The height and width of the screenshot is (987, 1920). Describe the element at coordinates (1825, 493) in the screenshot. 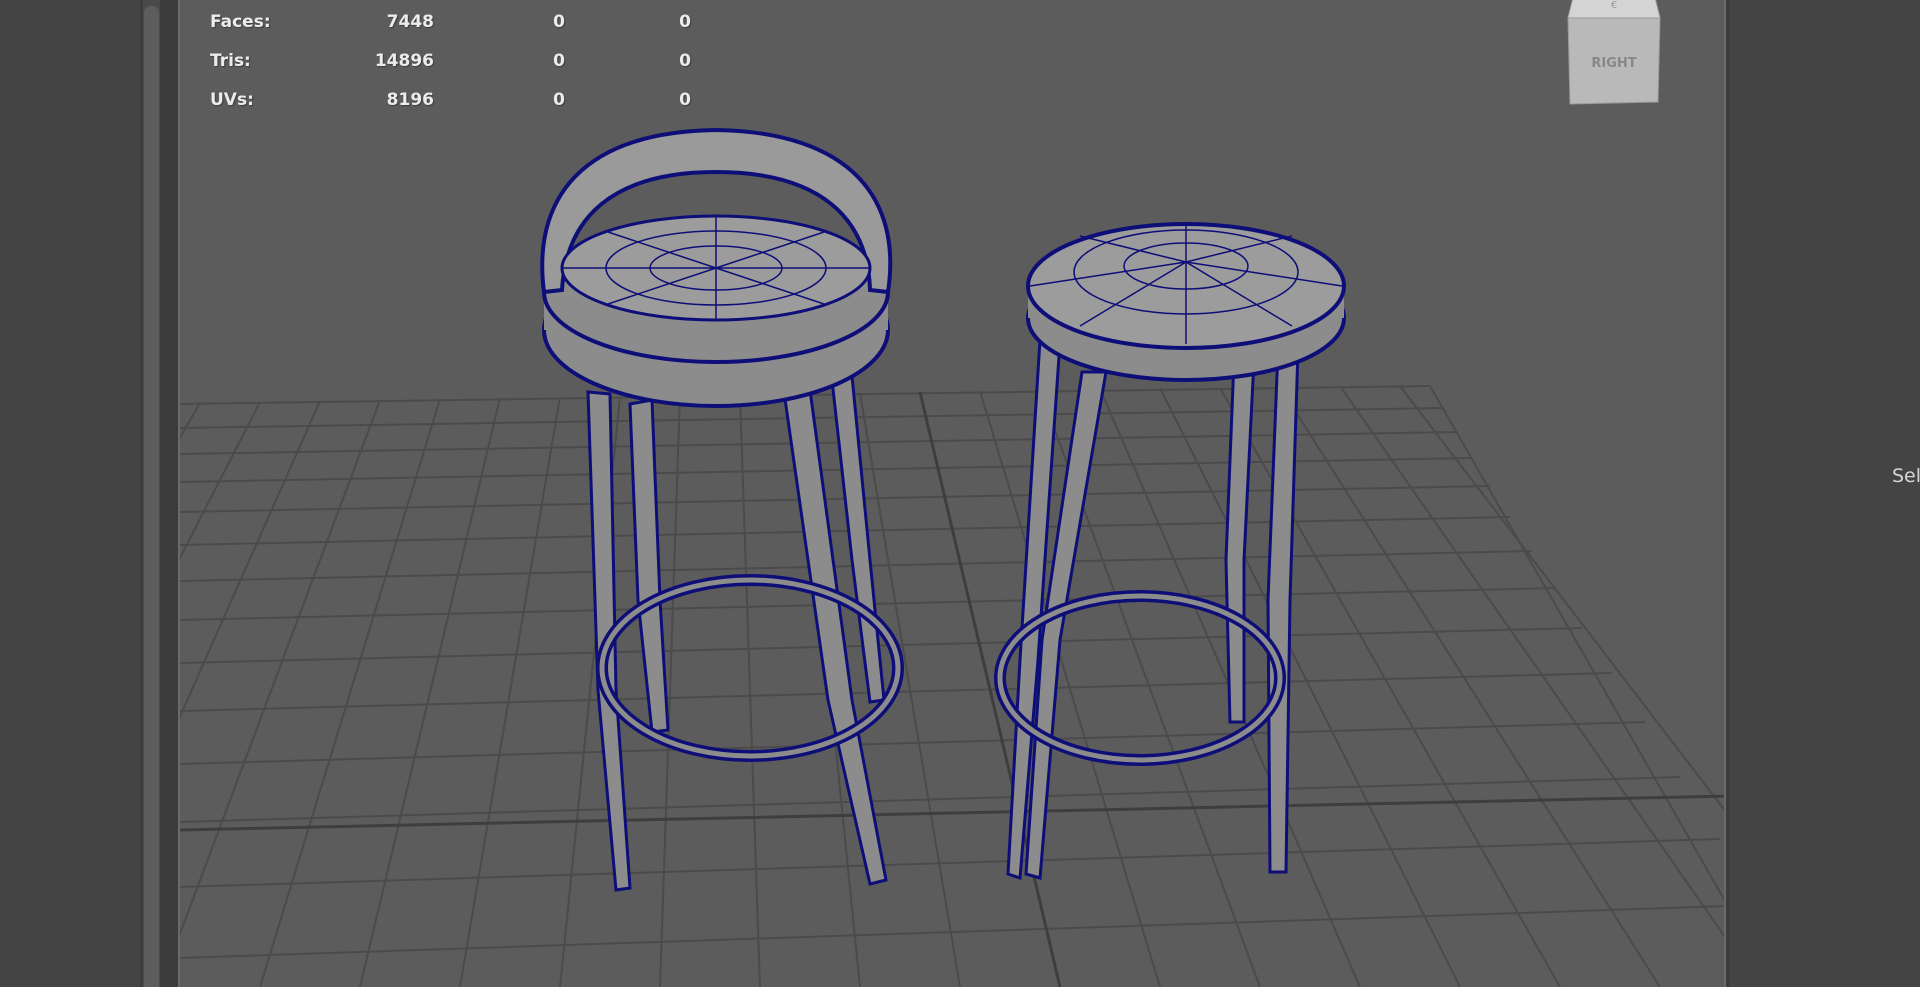

I see `right-side-panel` at that location.